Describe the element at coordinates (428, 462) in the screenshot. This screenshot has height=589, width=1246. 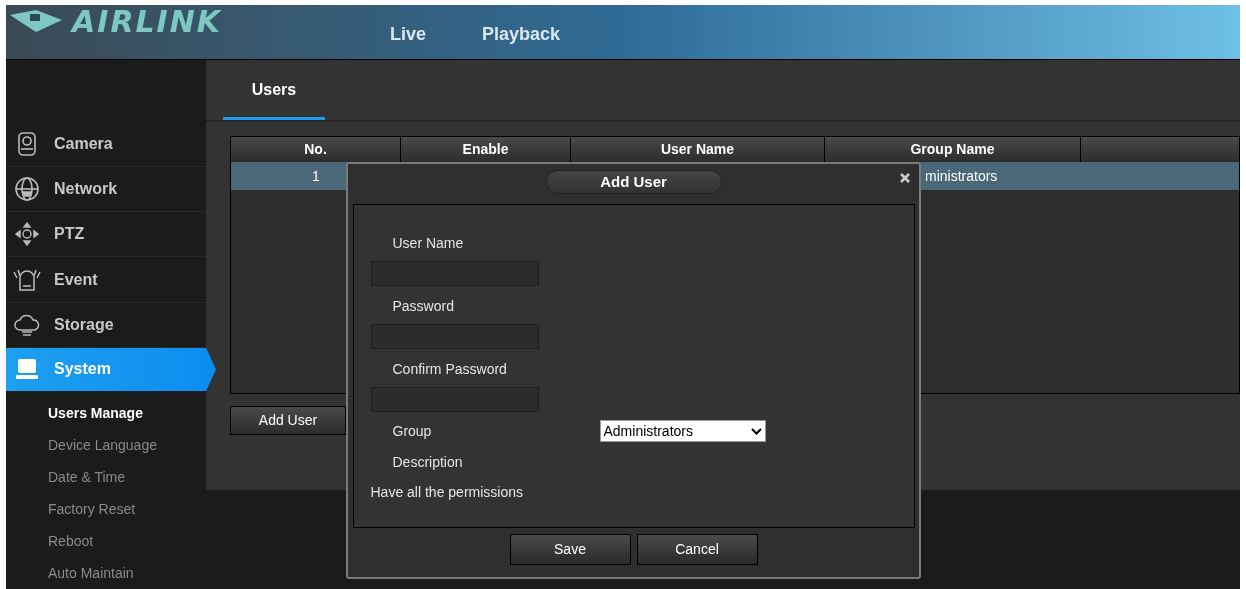
I see `field-label: Description` at that location.